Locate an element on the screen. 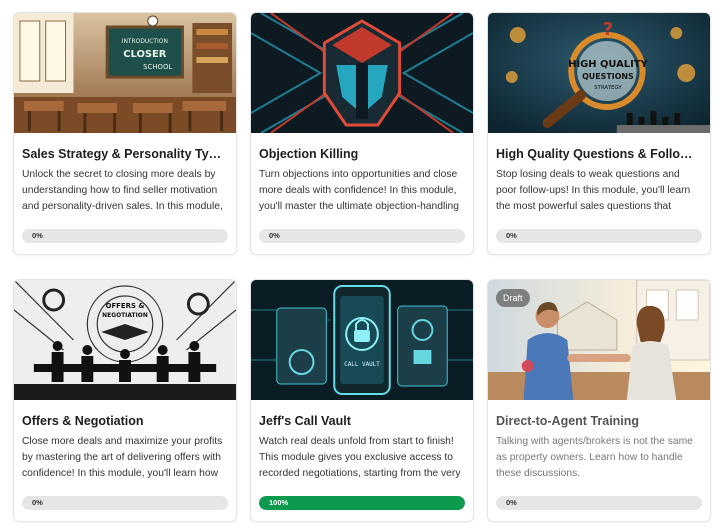  module-title: Sales Strategy & Personality Types is located at coordinates (125, 154).